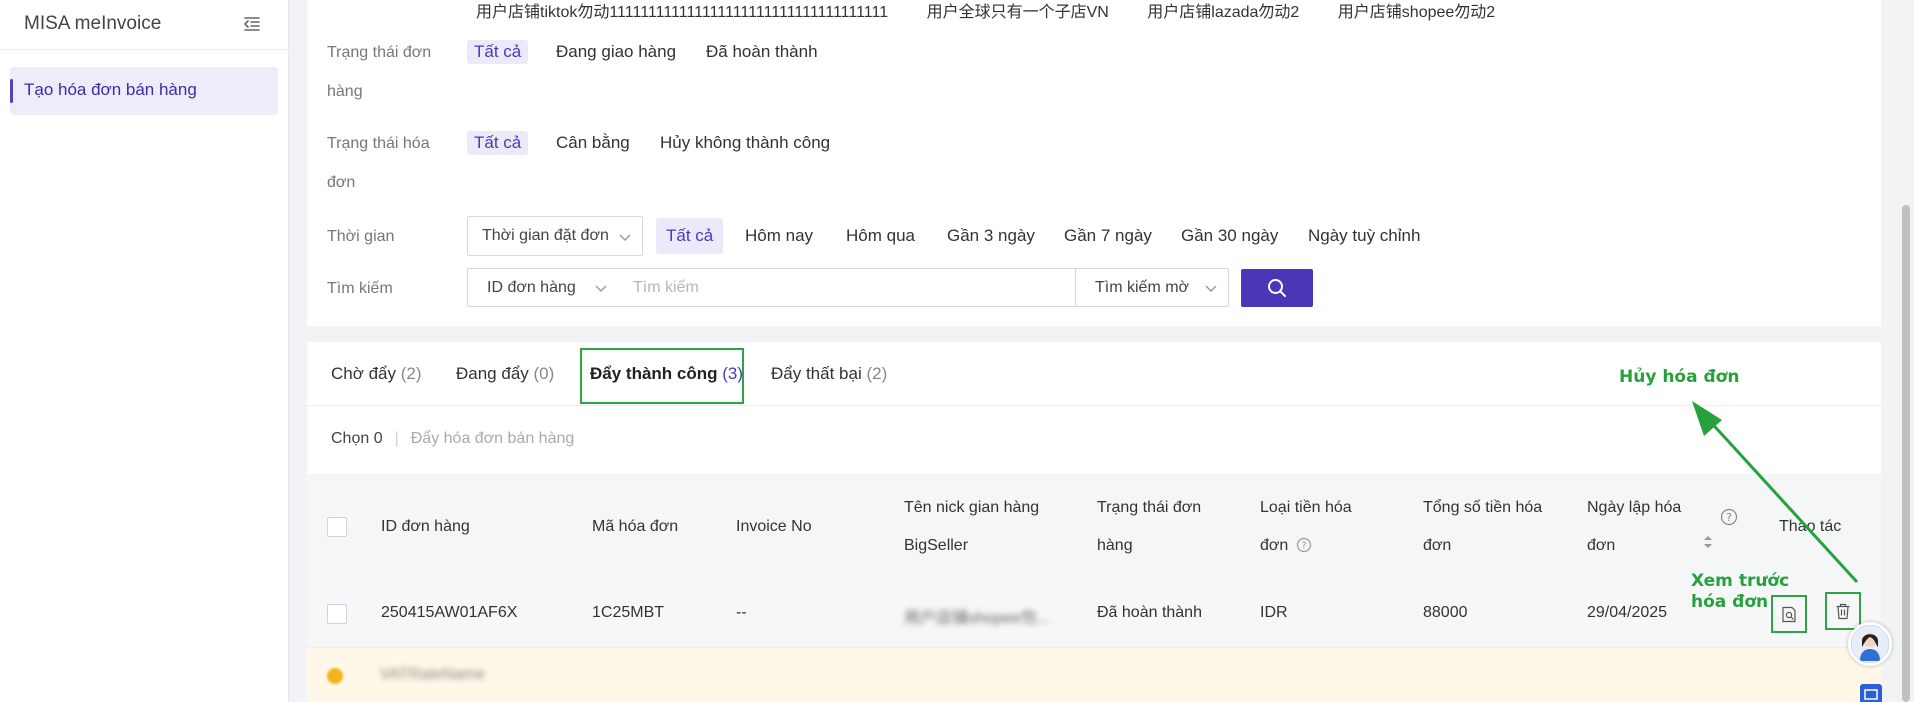 Image resolution: width=1914 pixels, height=702 pixels. What do you see at coordinates (1906, 453) in the screenshot?
I see `scrollbar-thumb` at bounding box center [1906, 453].